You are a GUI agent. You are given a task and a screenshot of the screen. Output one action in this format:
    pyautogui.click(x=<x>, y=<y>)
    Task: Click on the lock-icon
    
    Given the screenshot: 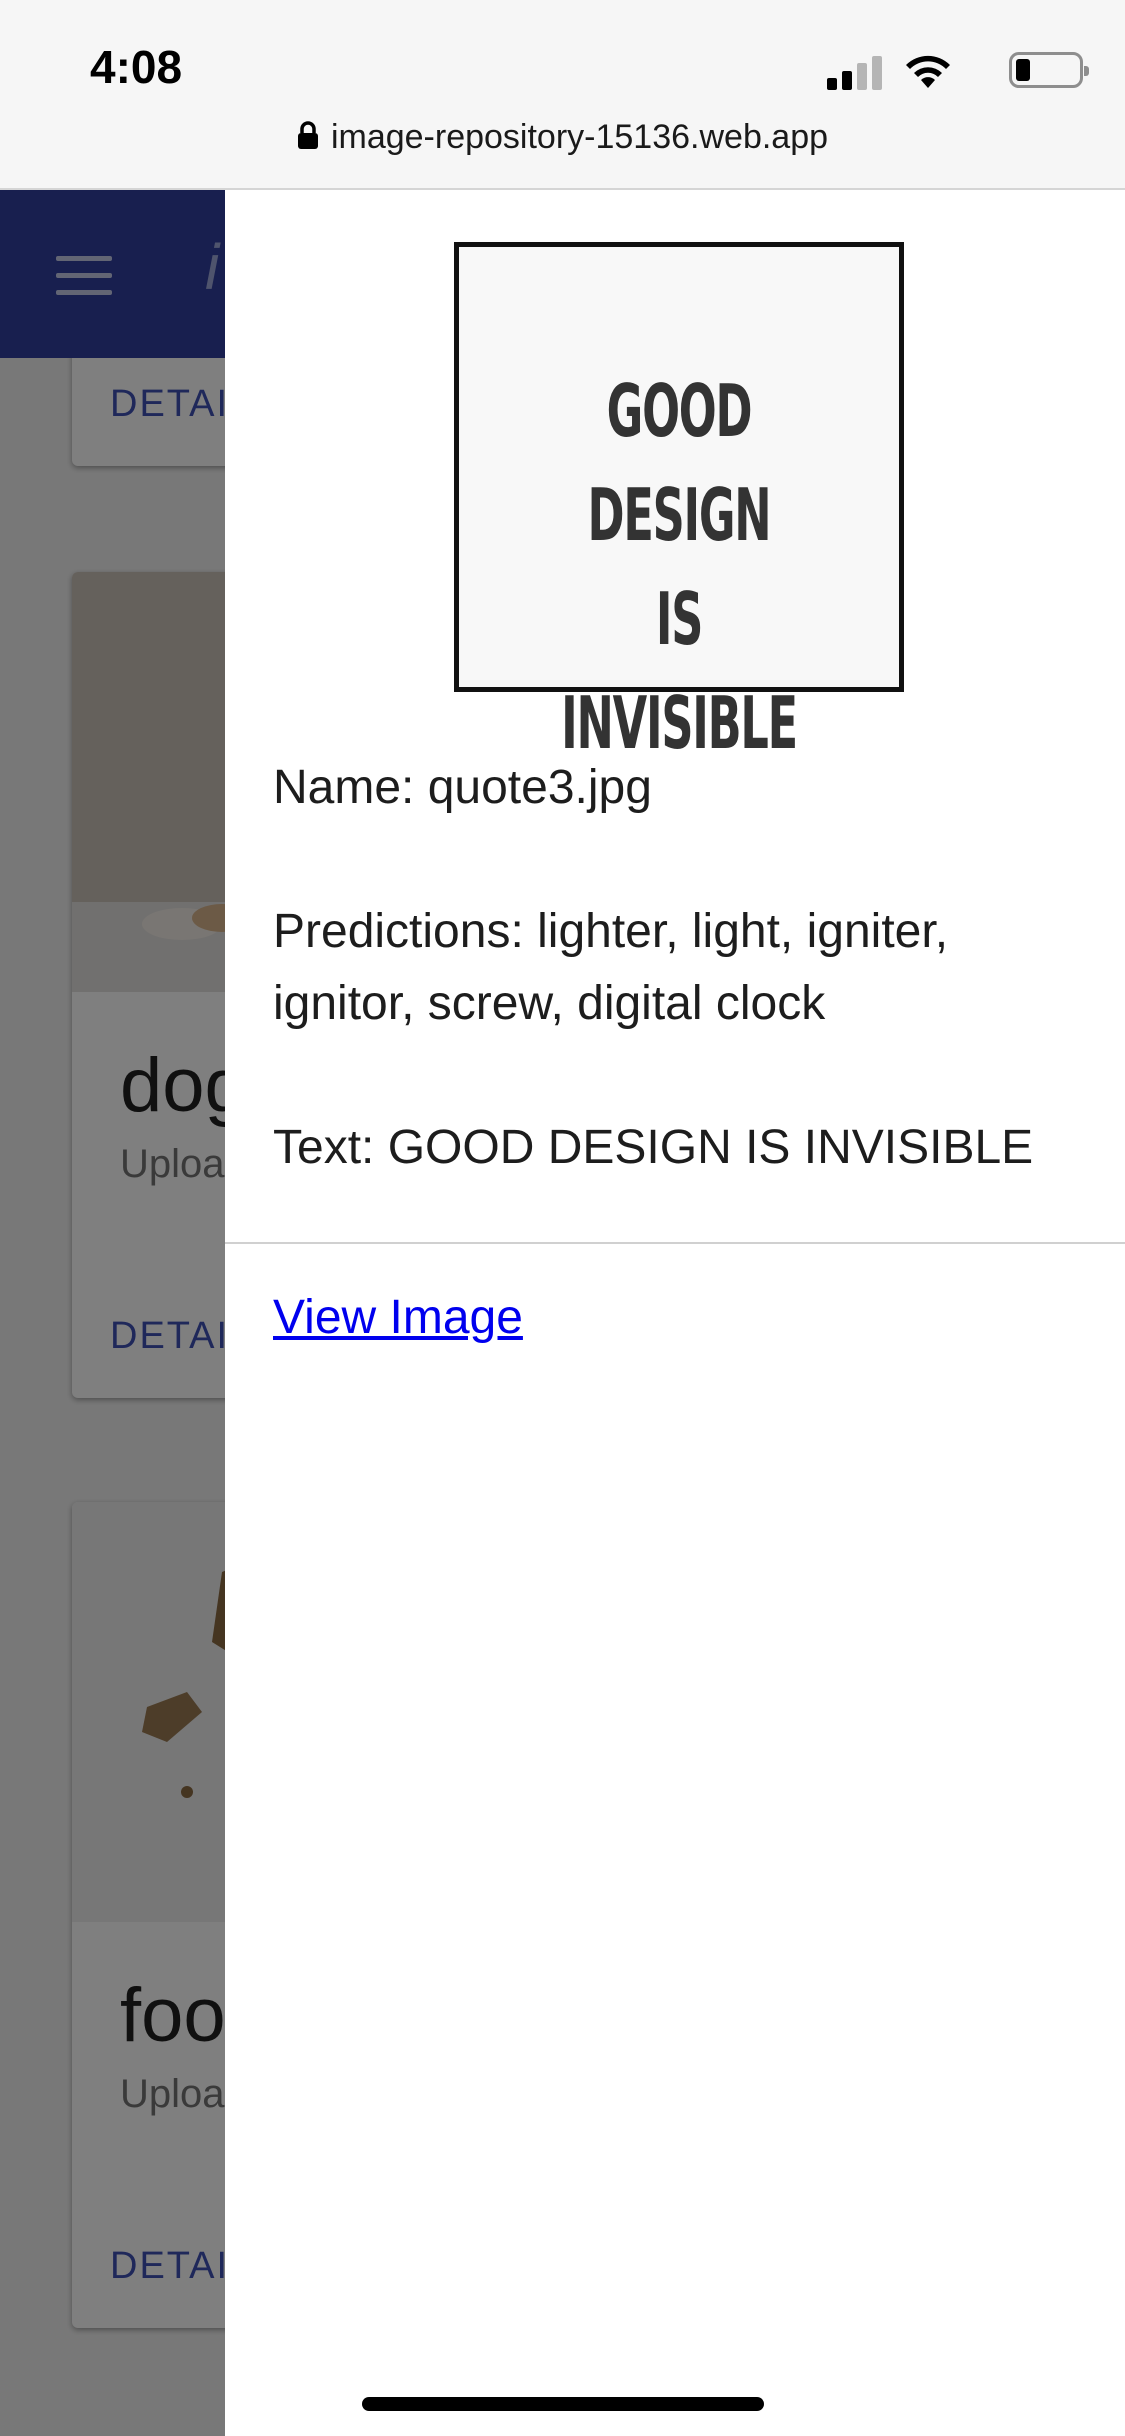 What is the action you would take?
    pyautogui.click(x=307, y=135)
    